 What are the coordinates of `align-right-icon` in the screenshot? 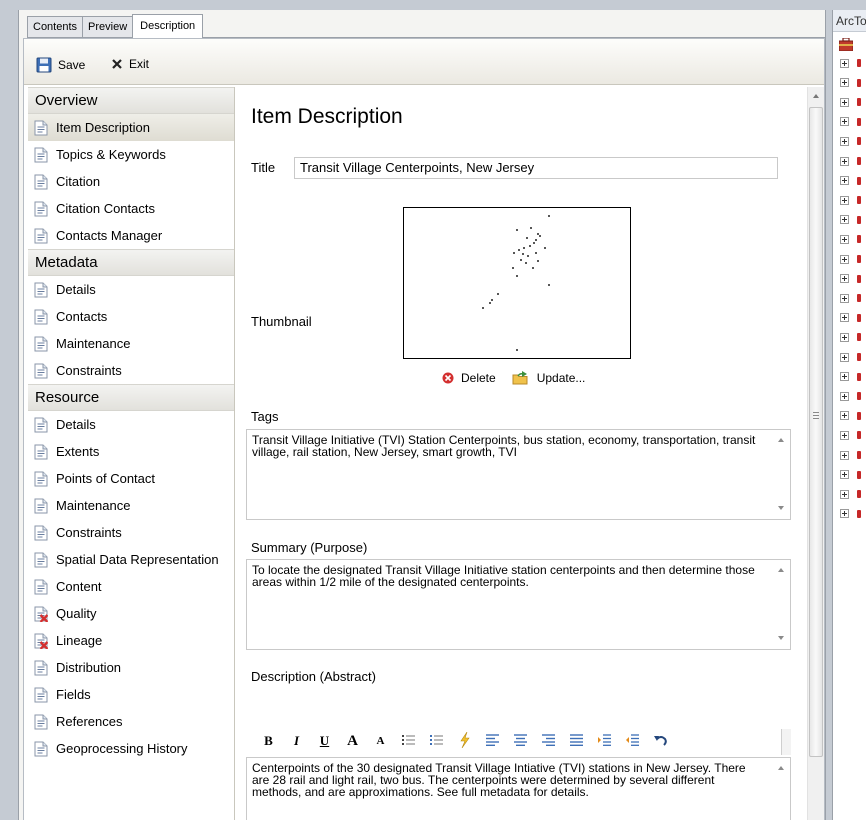 It's located at (548, 741).